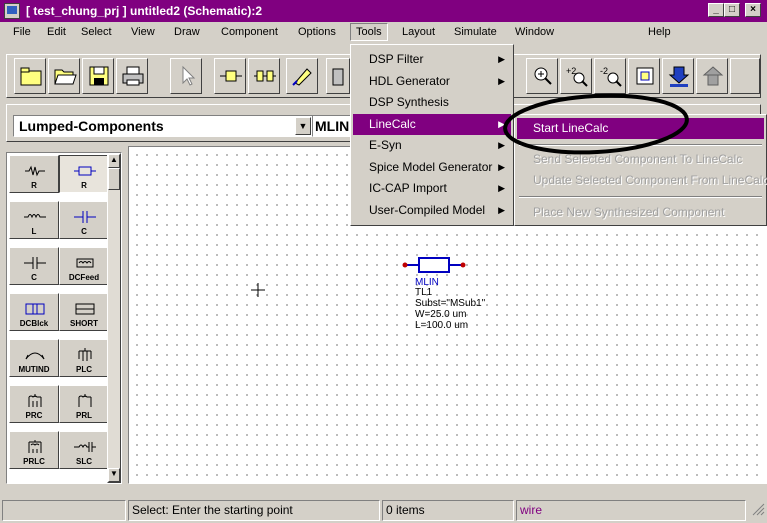  I want to click on app-icon, so click(12, 11).